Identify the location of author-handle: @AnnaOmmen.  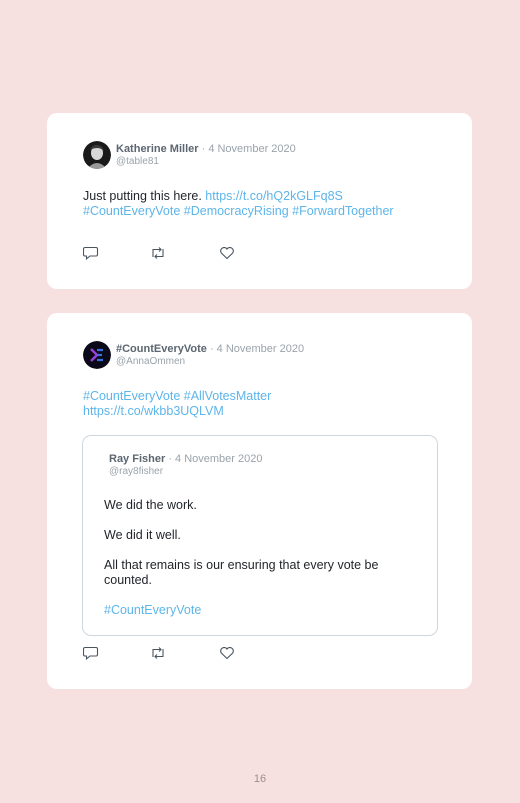
(150, 361).